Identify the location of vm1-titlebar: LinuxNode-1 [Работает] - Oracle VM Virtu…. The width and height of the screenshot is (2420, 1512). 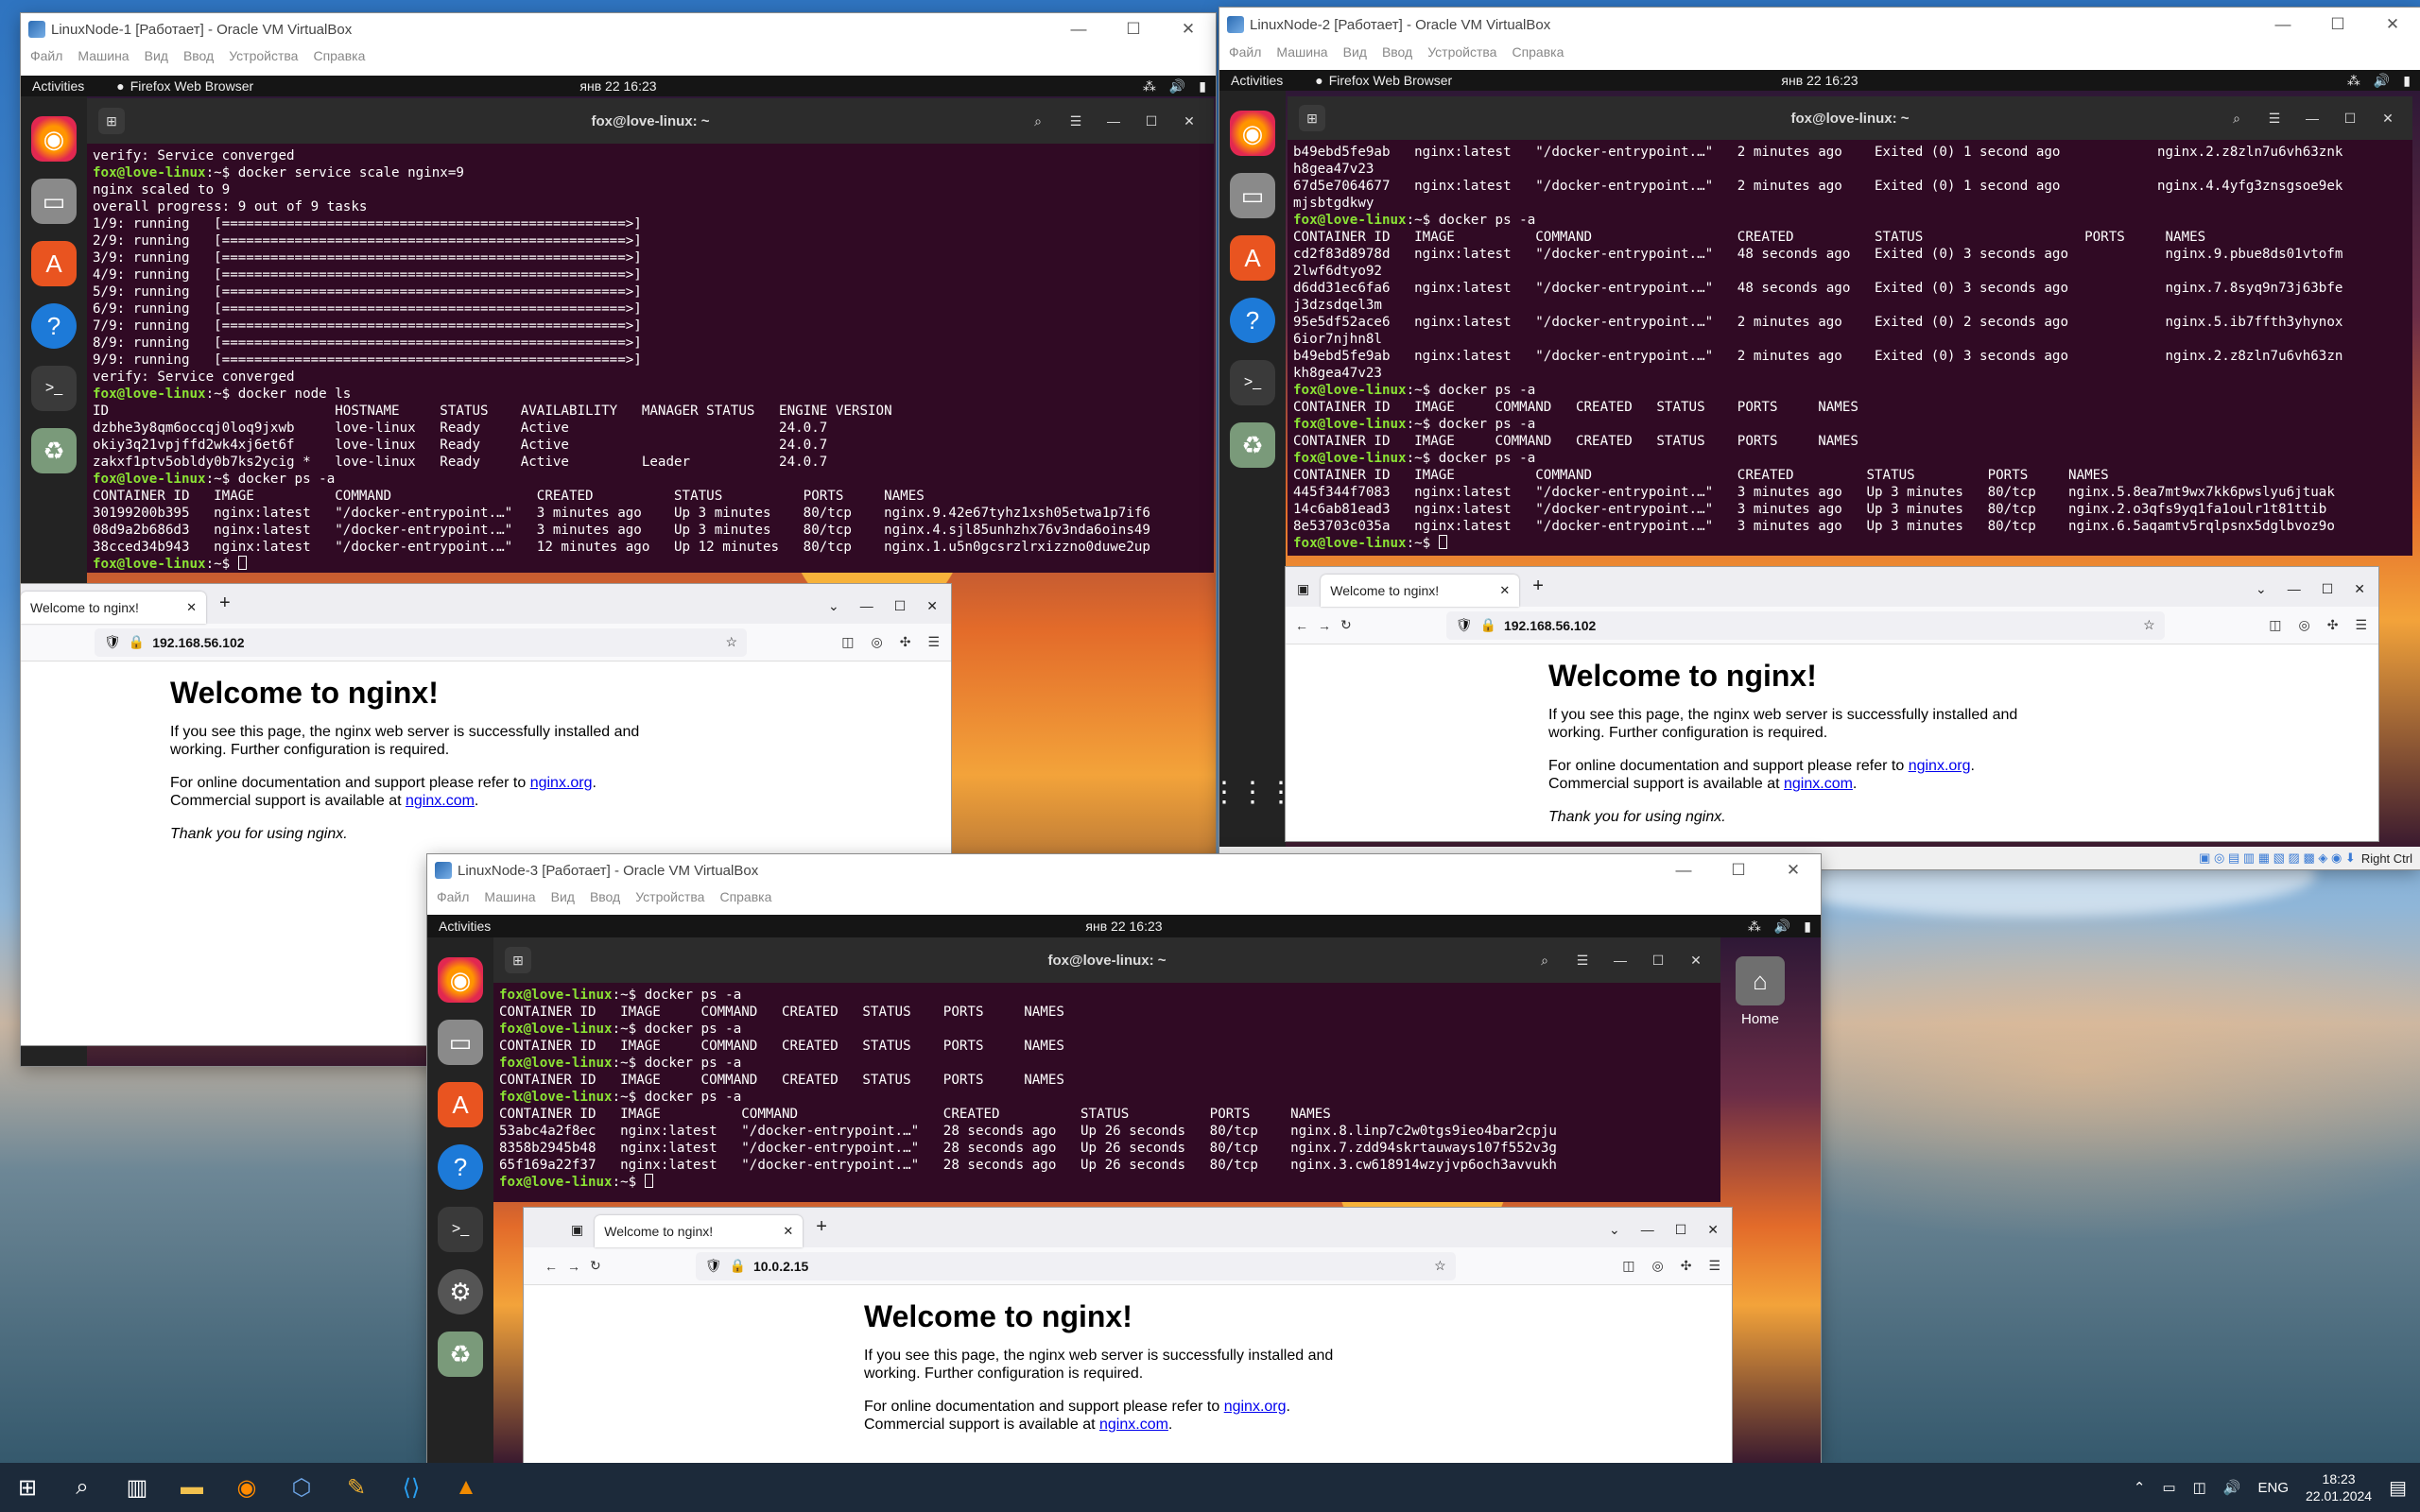
(618, 29).